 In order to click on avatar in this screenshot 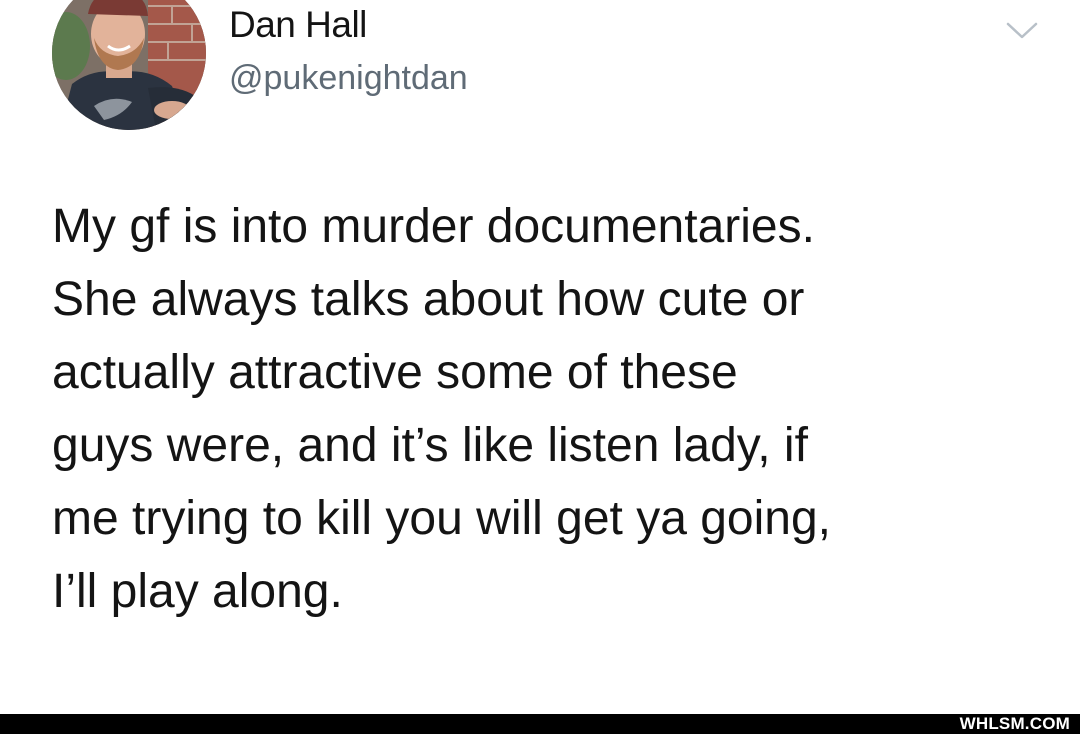, I will do `click(129, 65)`.